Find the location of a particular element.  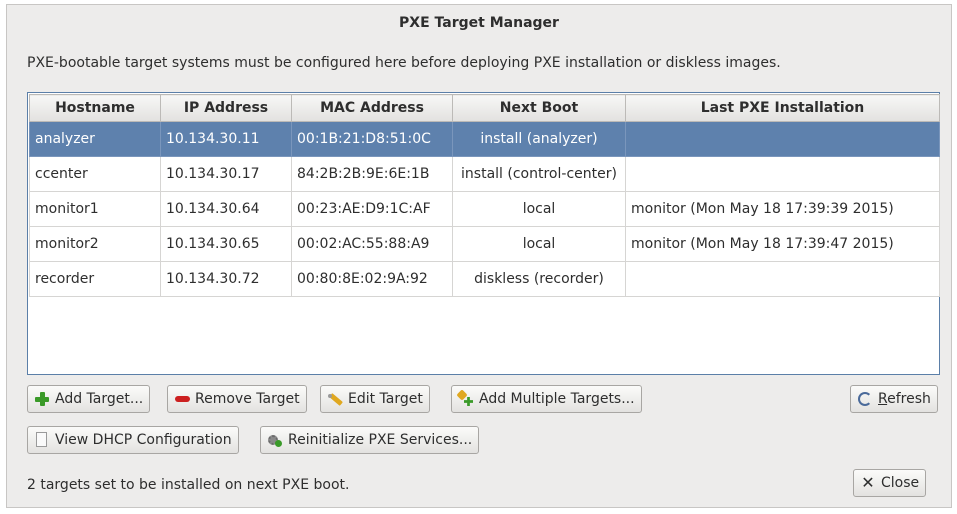

refresh-label: Refresh is located at coordinates (904, 399).